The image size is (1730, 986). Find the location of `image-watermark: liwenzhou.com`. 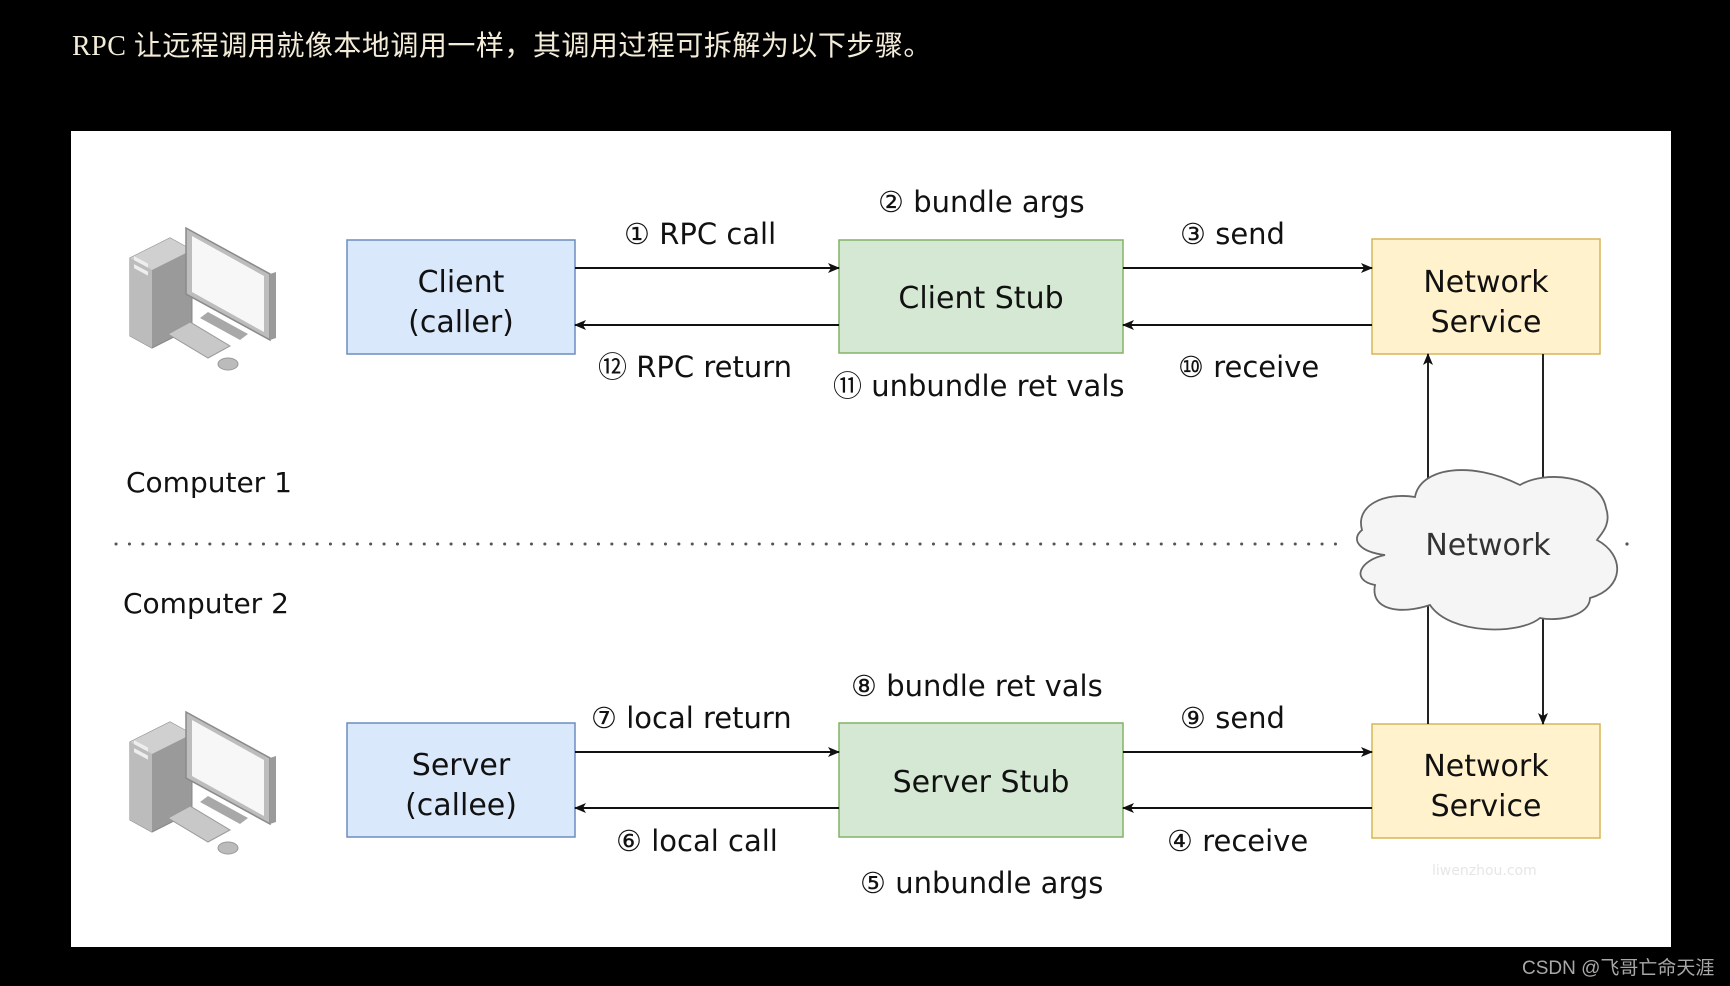

image-watermark: liwenzhou.com is located at coordinates (1484, 871).